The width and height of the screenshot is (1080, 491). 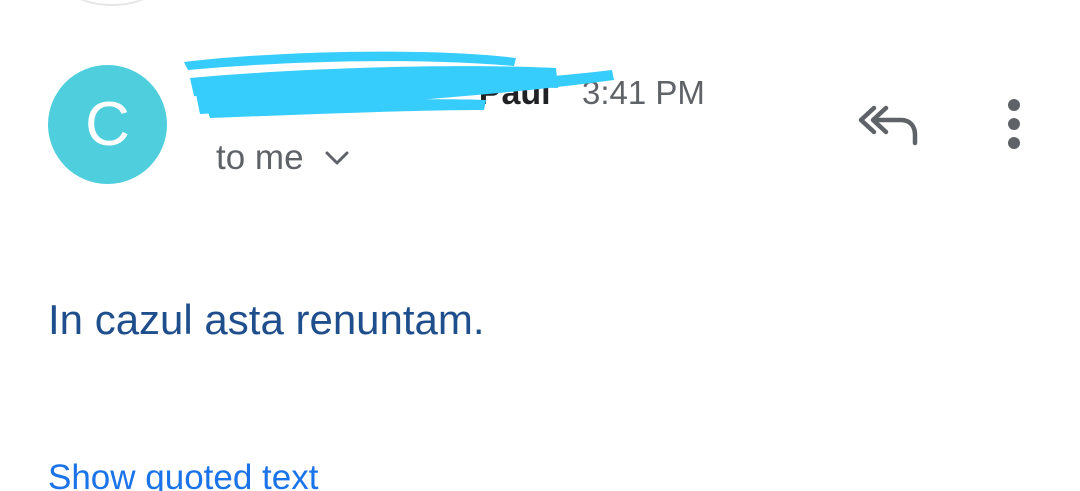 I want to click on message-time: 3:41 PM, so click(x=643, y=92).